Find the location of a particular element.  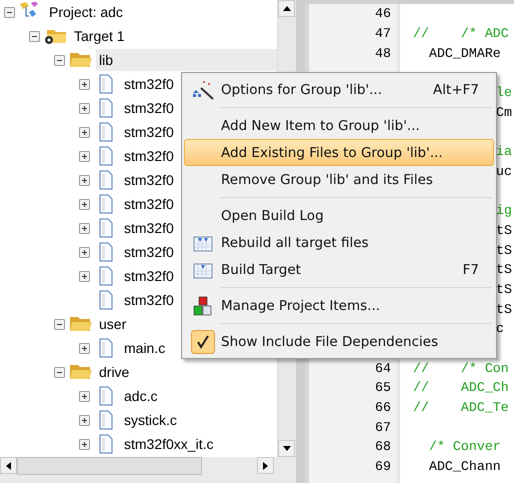

menu-item: Show Include File Dependencies is located at coordinates (339, 341).